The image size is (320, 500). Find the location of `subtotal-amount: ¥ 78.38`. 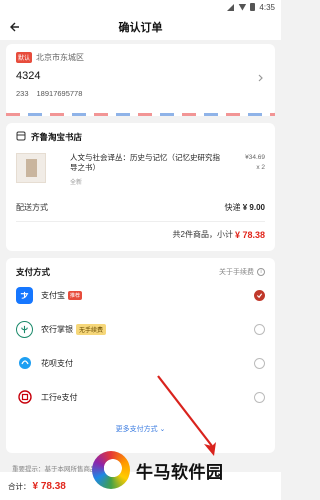

subtotal-amount: ¥ 78.38 is located at coordinates (249, 234).